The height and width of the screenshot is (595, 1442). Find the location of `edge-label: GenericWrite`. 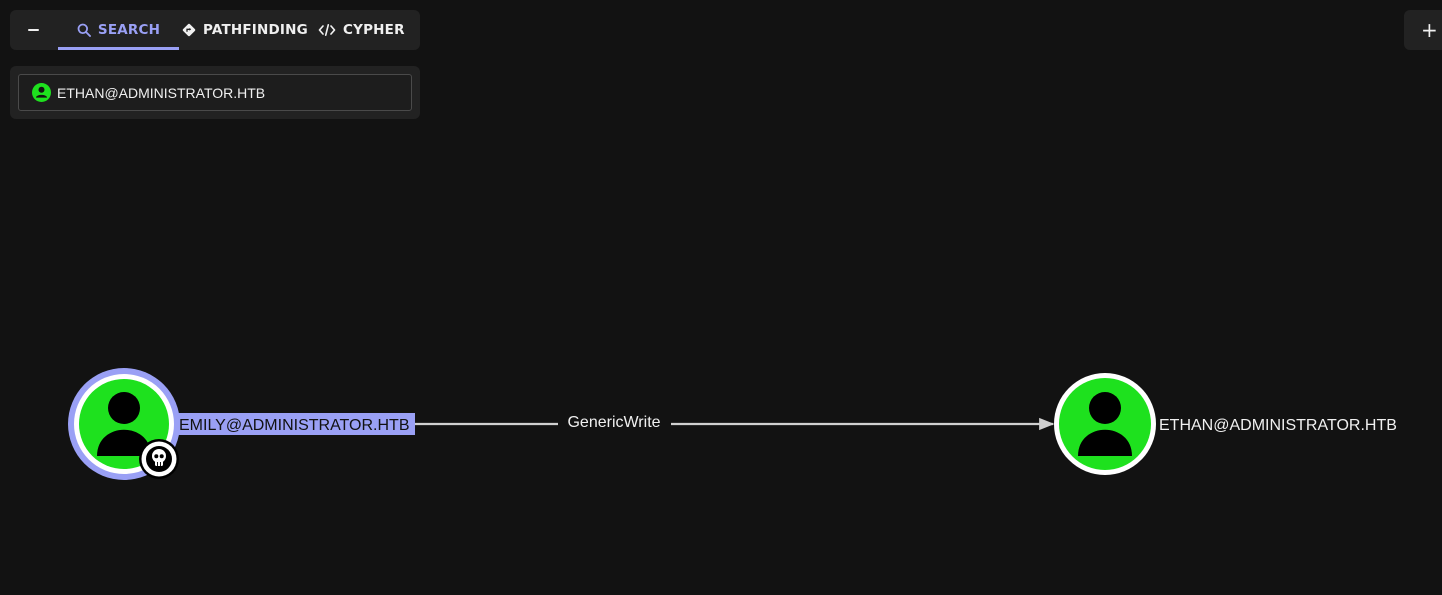

edge-label: GenericWrite is located at coordinates (613, 422).